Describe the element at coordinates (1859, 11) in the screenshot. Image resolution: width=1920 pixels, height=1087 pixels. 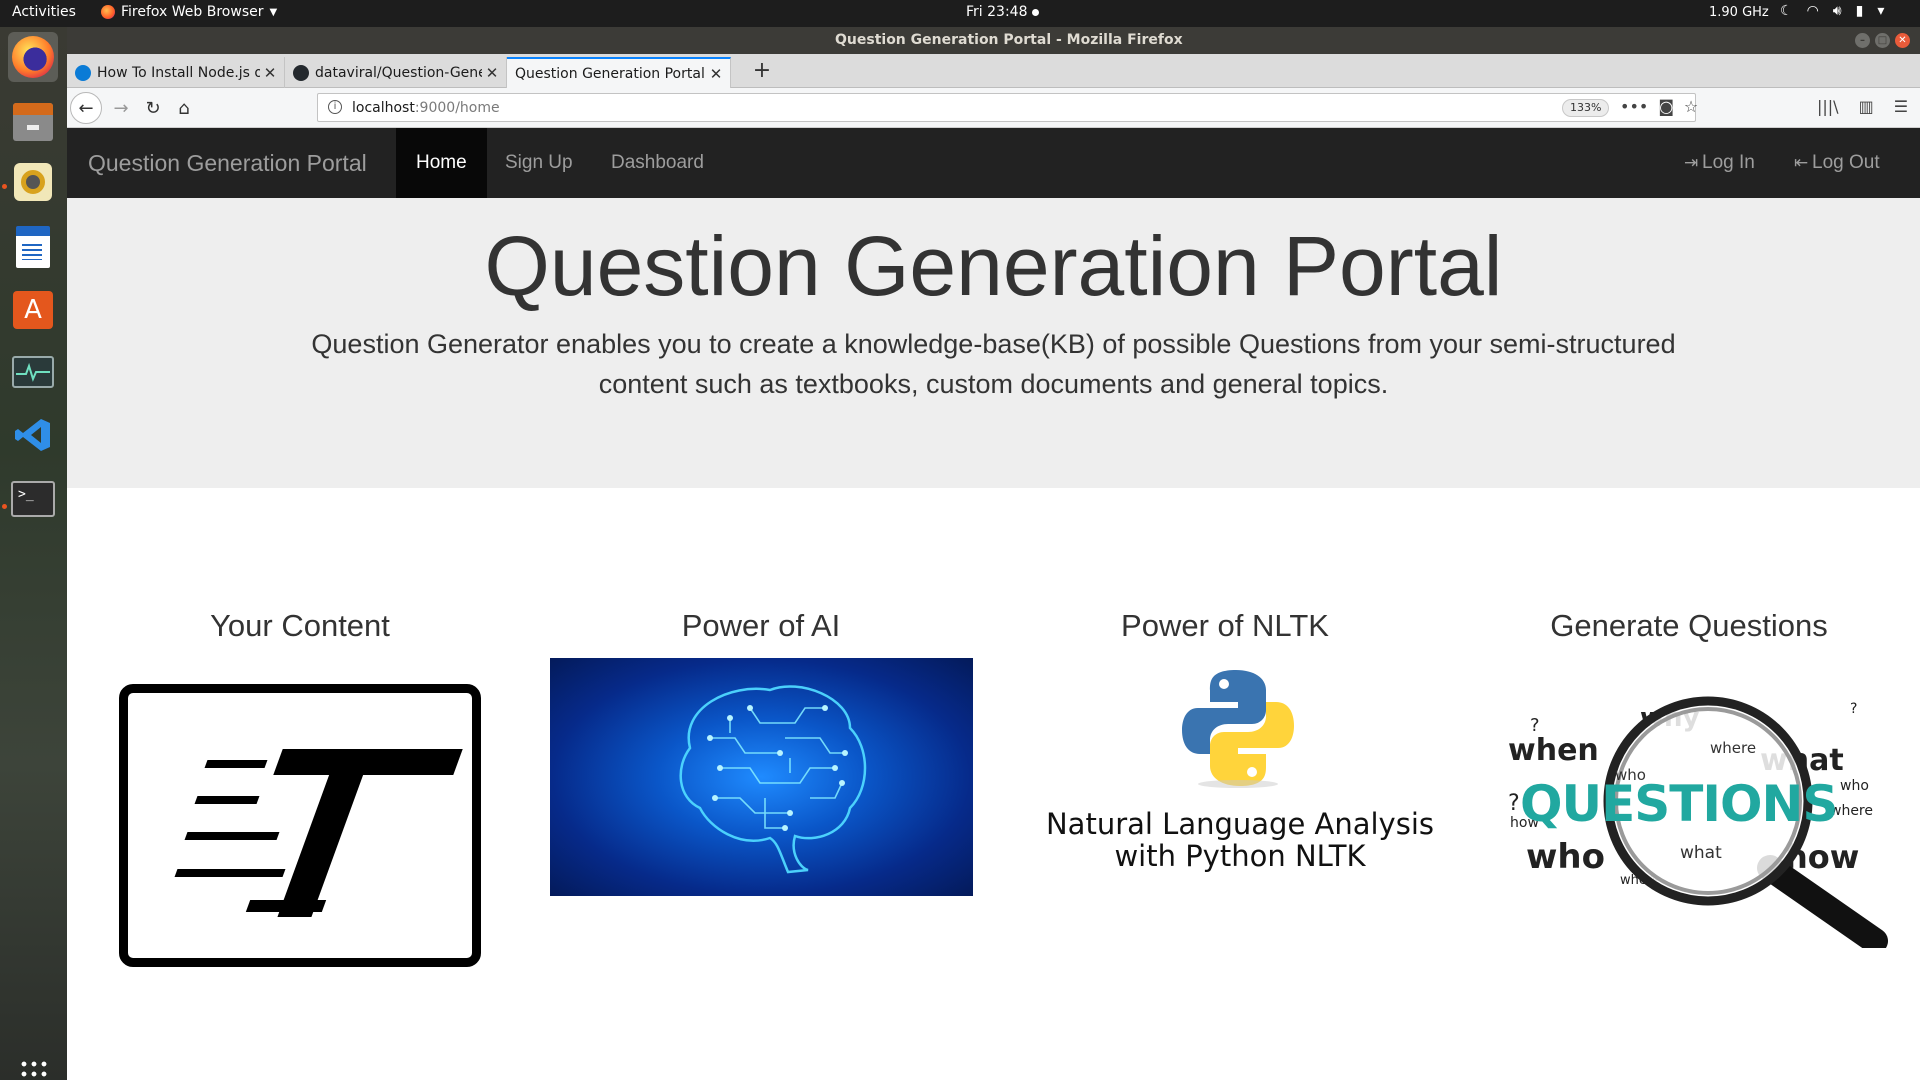
I see `battery-icon: ▮` at that location.